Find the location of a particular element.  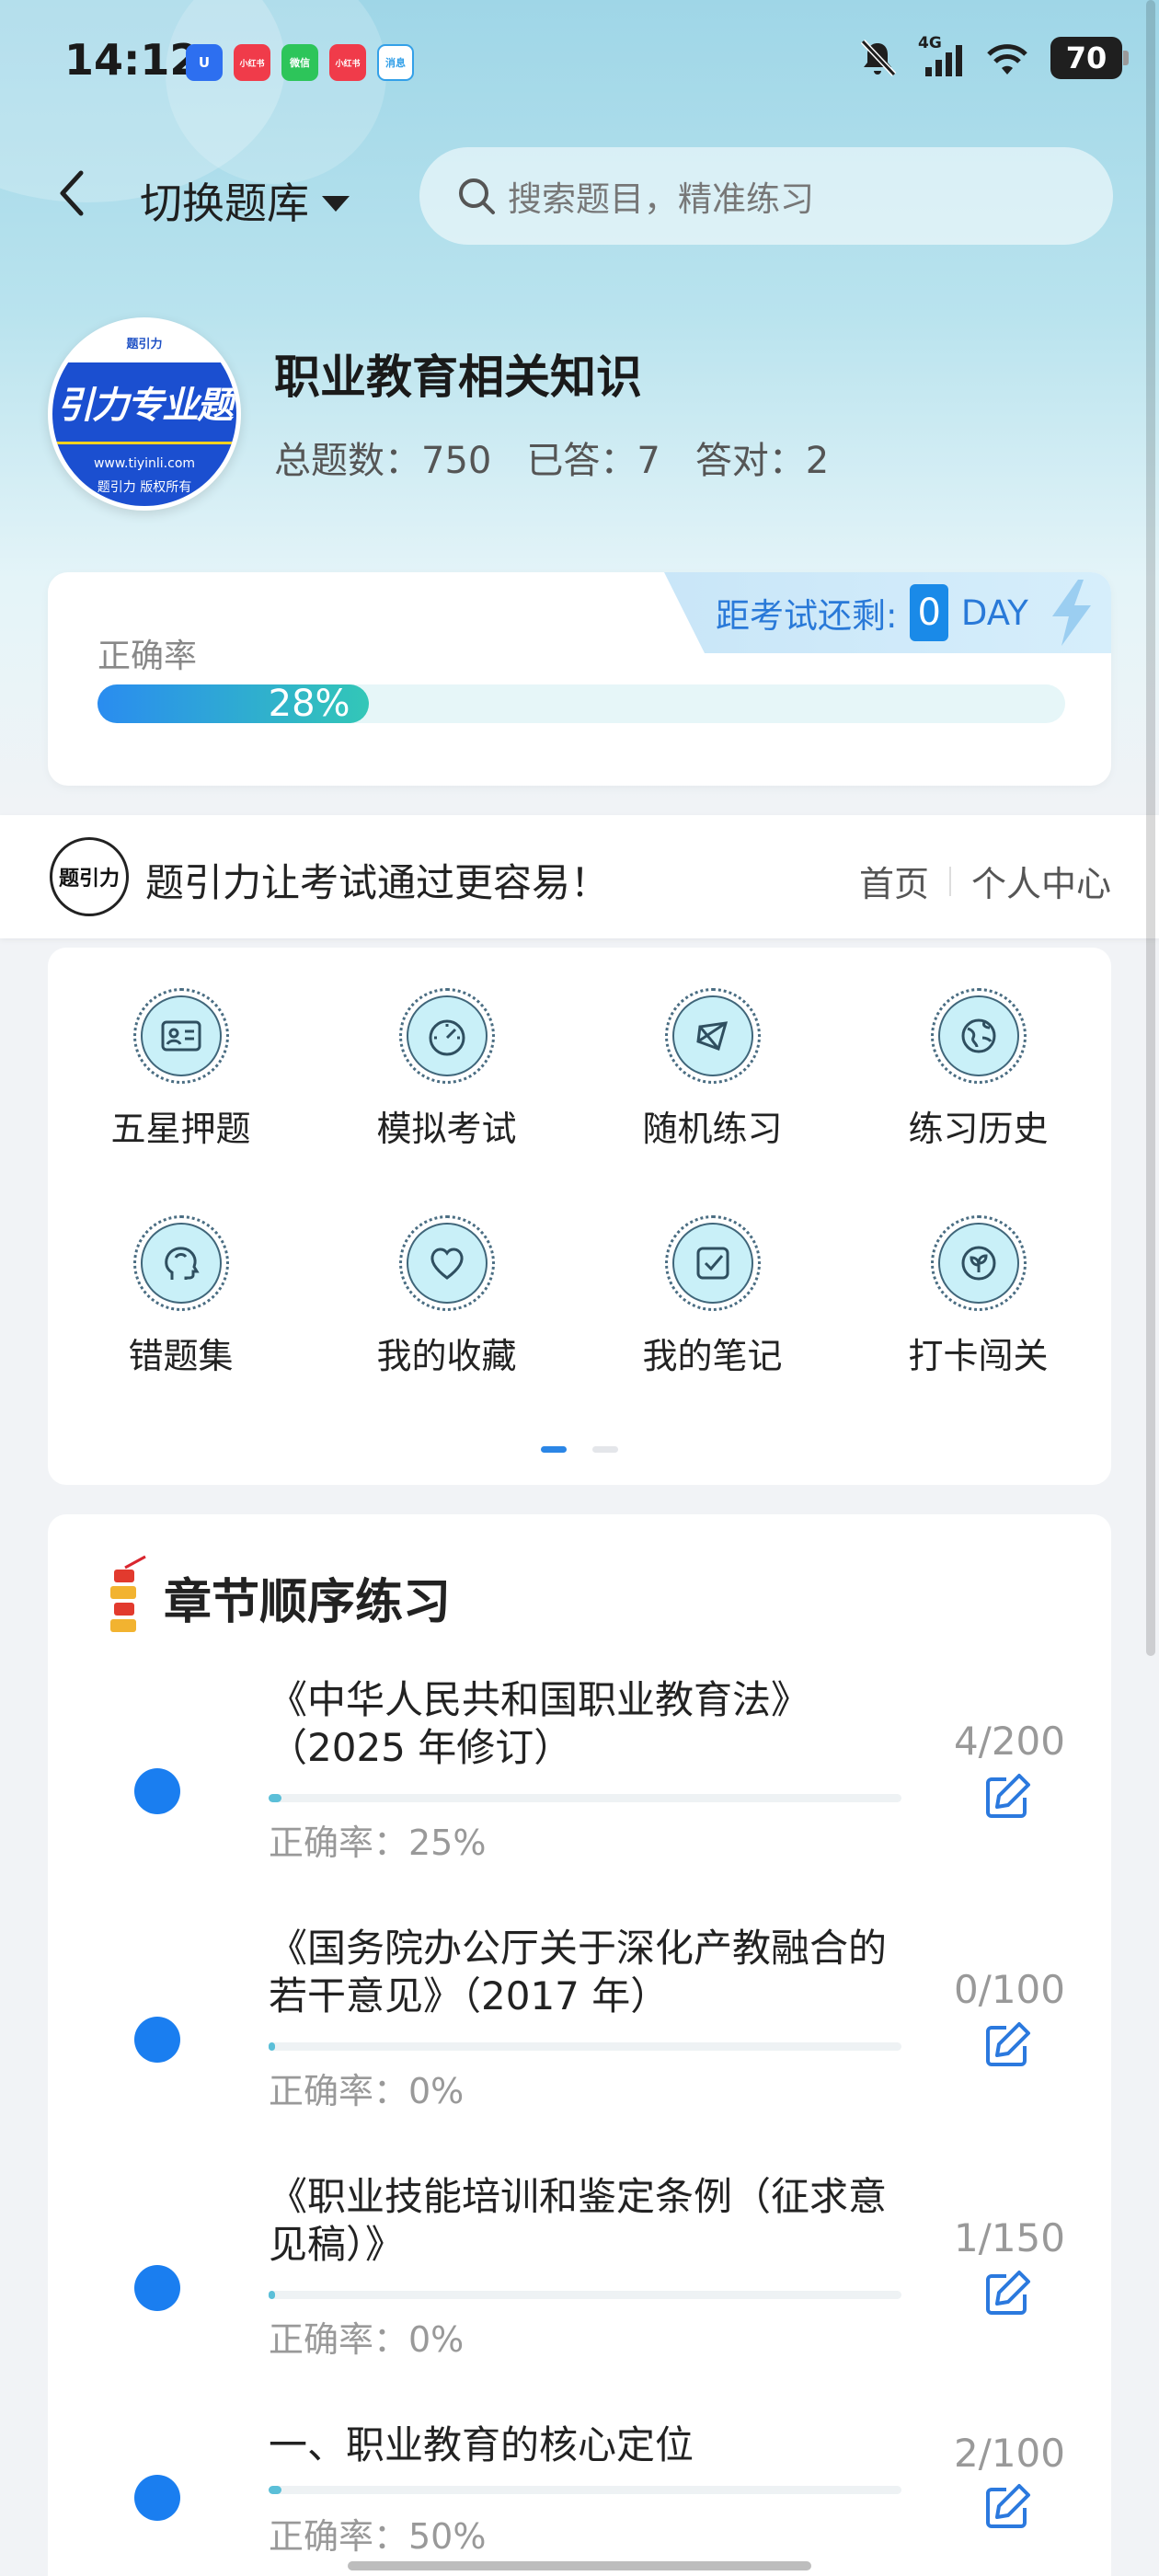

wifi-icon is located at coordinates (1007, 59).